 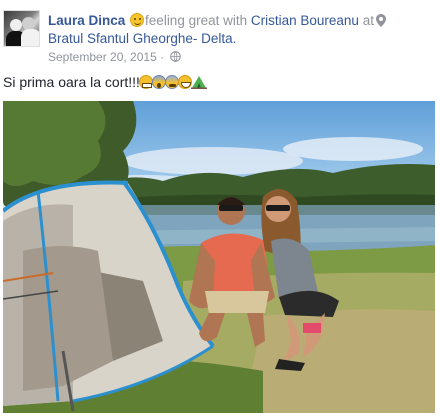 I want to click on status-message: Si prima oara la cort!!!, so click(x=71, y=82).